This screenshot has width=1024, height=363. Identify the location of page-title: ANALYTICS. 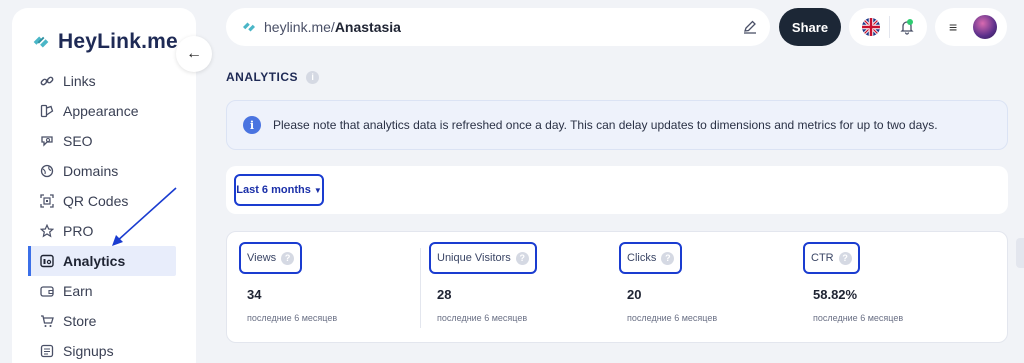
(262, 77).